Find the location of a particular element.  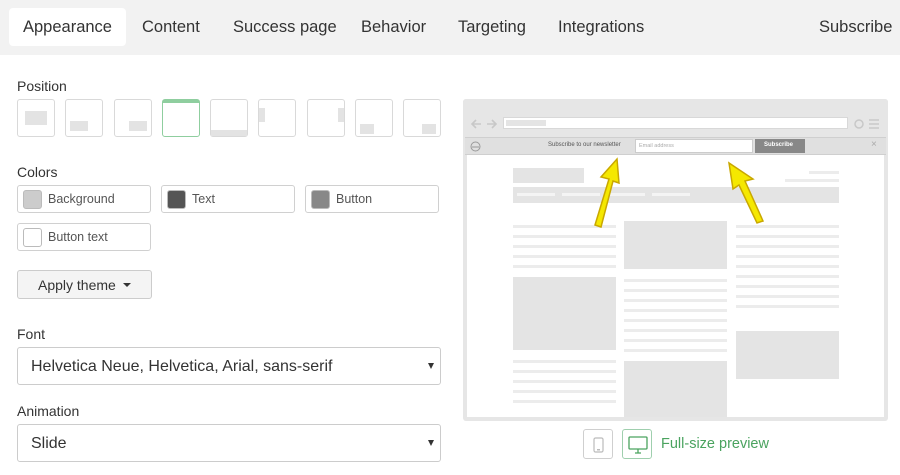

button-color-swatch is located at coordinates (320, 199).